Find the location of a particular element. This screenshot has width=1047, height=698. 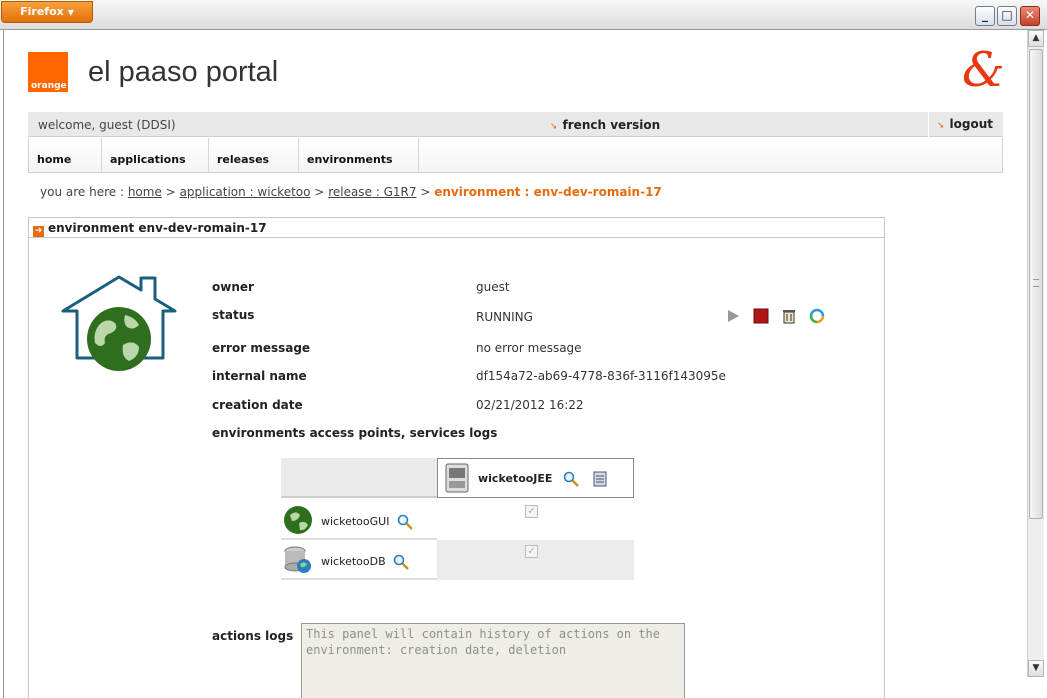

service-column-header: wicketooJEE is located at coordinates (535, 478).